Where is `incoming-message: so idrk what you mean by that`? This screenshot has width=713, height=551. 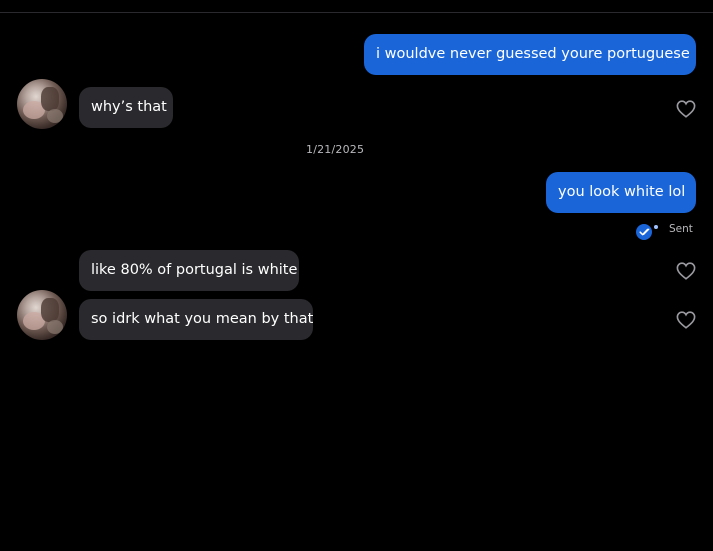
incoming-message: so idrk what you mean by that is located at coordinates (196, 319).